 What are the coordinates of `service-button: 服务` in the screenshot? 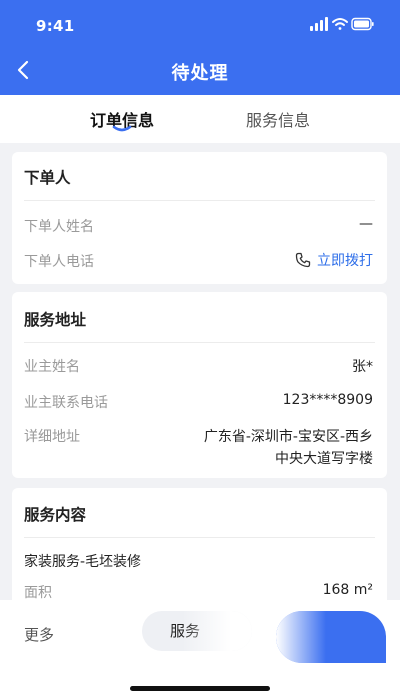 It's located at (197, 631).